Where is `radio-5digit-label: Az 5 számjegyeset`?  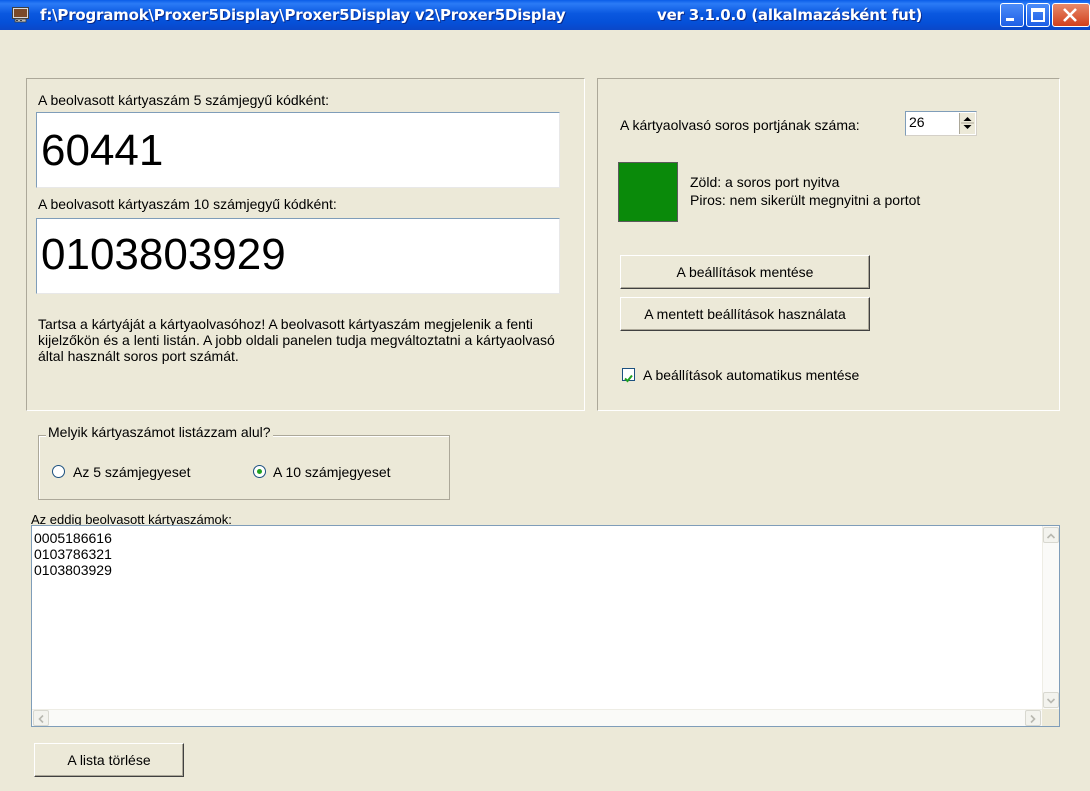
radio-5digit-label: Az 5 számjegyeset is located at coordinates (132, 472).